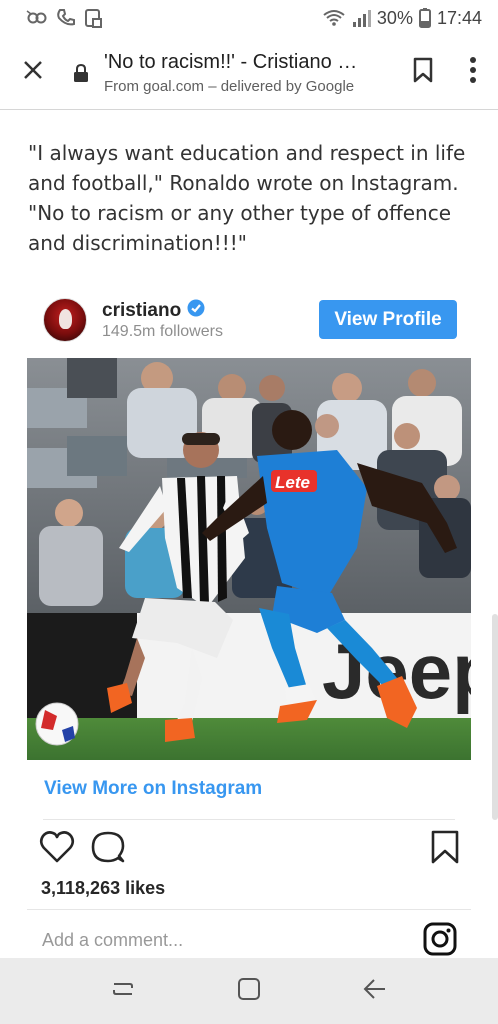 This screenshot has width=498, height=1024. Describe the element at coordinates (234, 61) in the screenshot. I see `page-title: 'No to racism!!' - Cristiano Ronaldo` at that location.